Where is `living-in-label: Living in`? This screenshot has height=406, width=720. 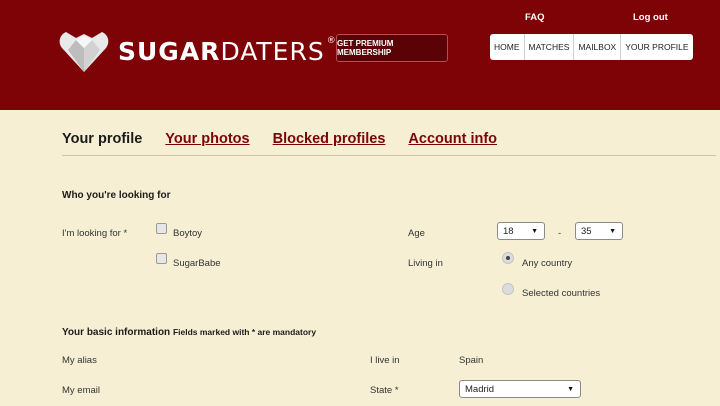
living-in-label: Living in is located at coordinates (425, 263).